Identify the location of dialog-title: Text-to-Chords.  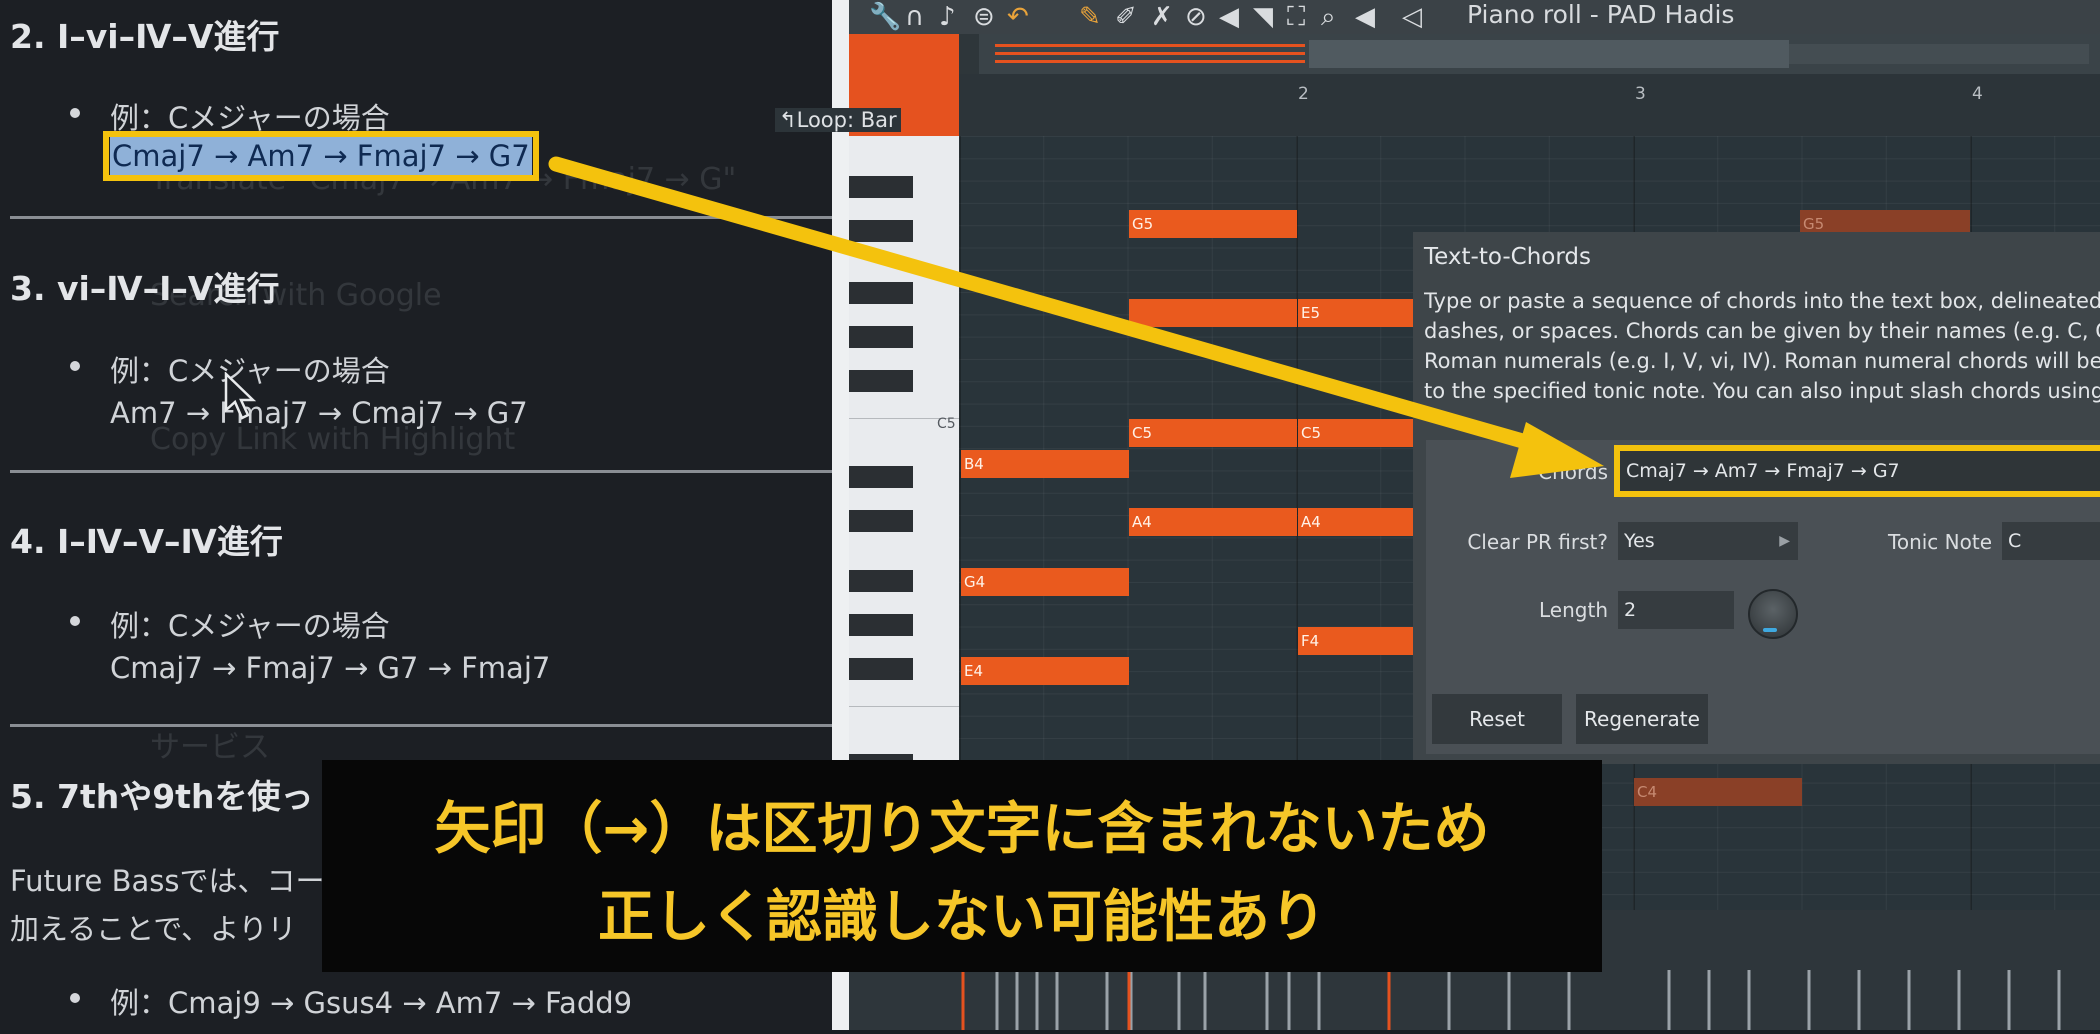
(1507, 257).